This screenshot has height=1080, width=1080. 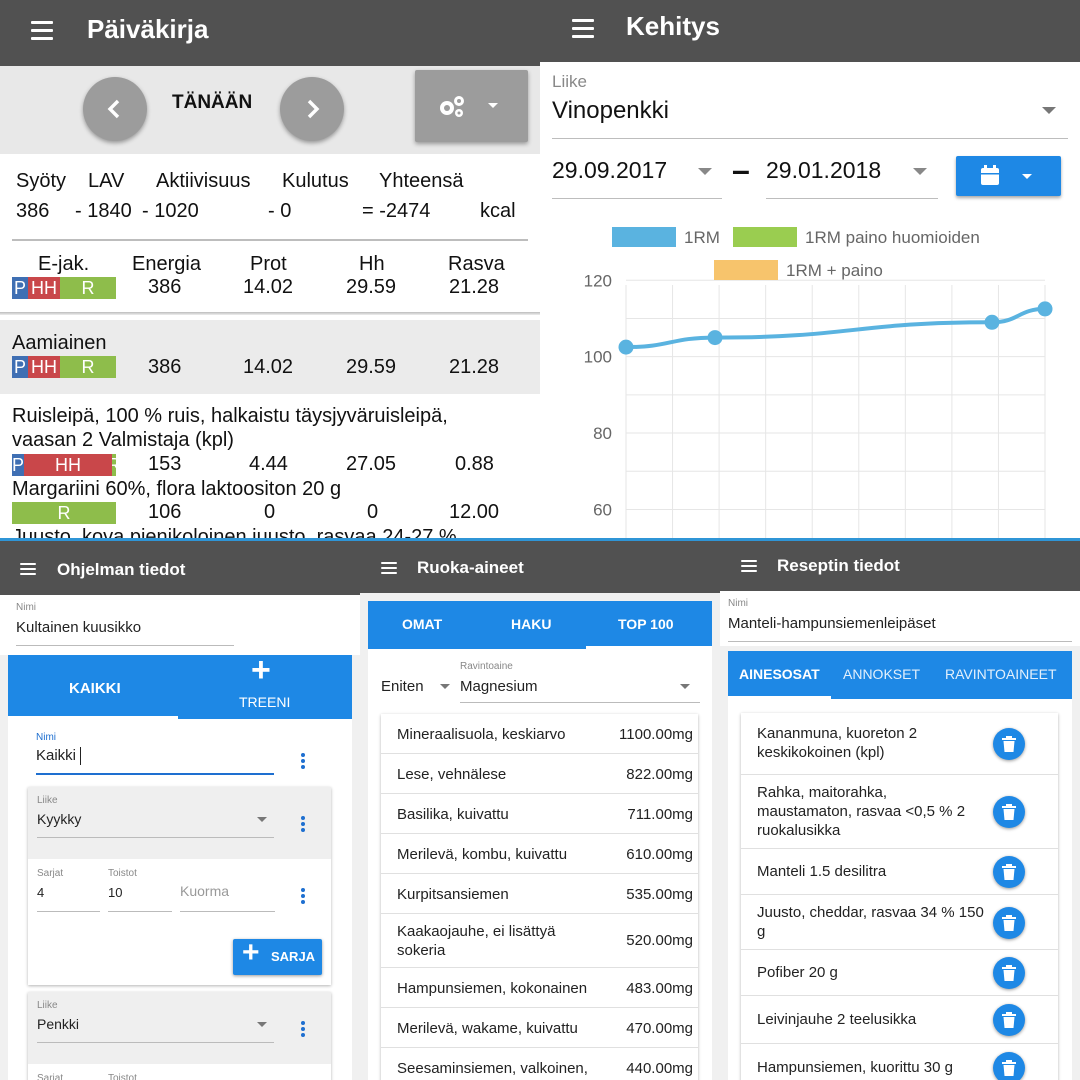 What do you see at coordinates (602, 509) in the screenshot?
I see `y-tick-label: 60` at bounding box center [602, 509].